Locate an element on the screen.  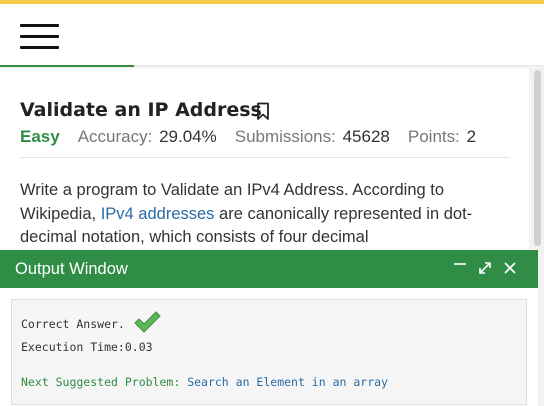
output-window-header: Output Window is located at coordinates (269, 269).